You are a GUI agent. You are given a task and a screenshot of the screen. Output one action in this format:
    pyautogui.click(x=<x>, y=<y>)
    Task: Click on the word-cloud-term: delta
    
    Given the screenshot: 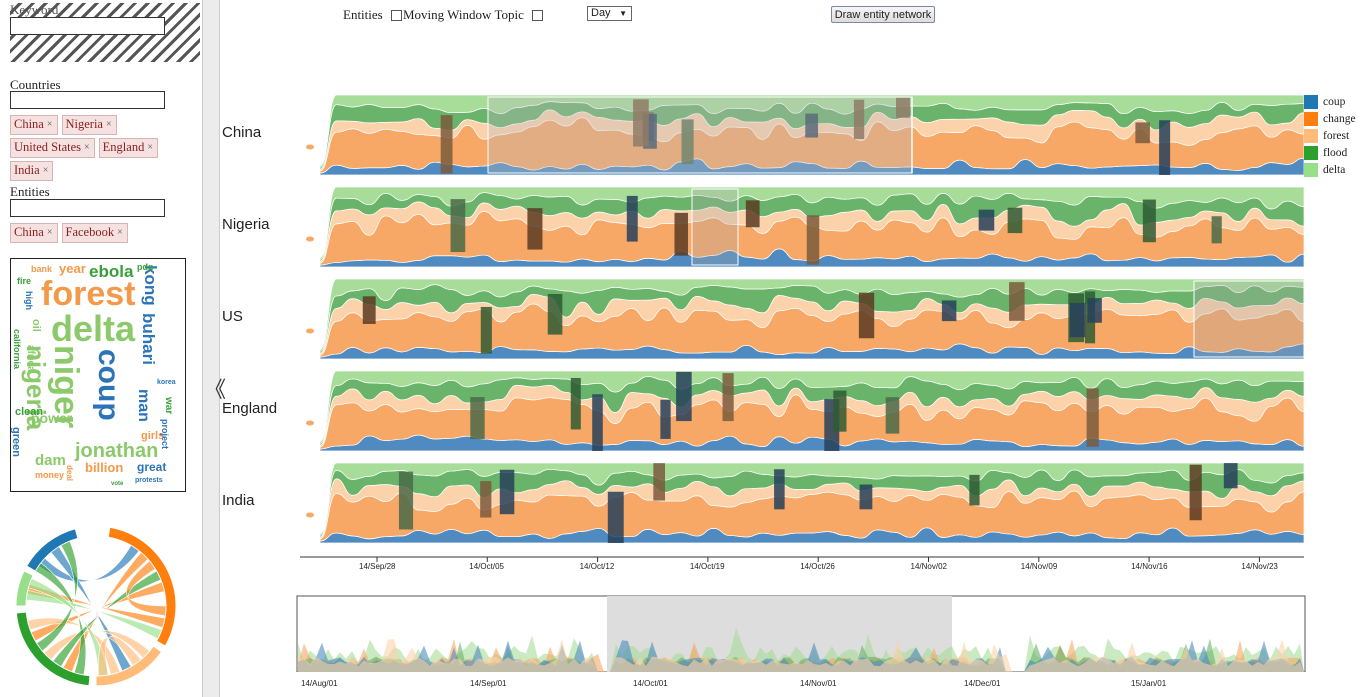 What is the action you would take?
    pyautogui.click(x=93, y=329)
    